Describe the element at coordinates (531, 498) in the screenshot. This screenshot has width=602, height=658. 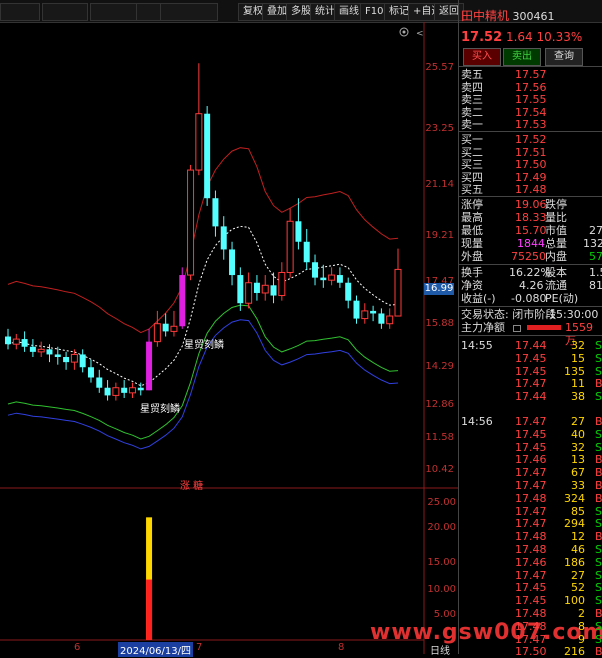
I see `tick-price: 17.48` at that location.